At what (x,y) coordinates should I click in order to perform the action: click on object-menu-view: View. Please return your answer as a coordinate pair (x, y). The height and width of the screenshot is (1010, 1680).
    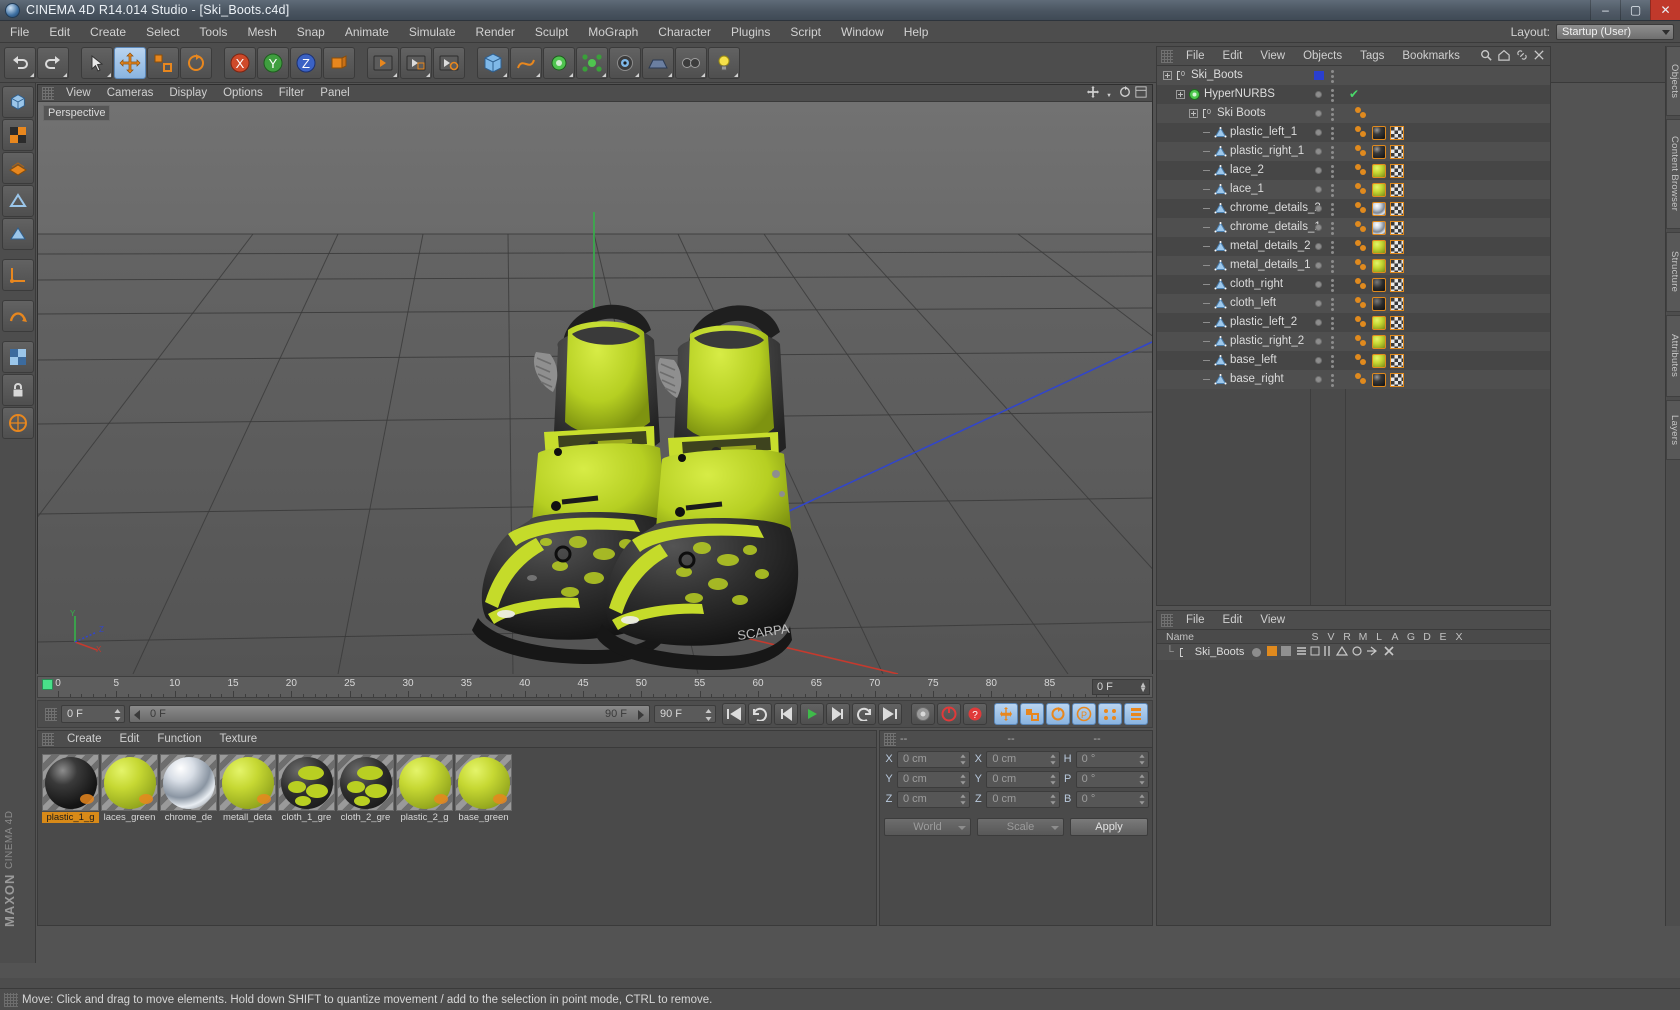
    Looking at the image, I should click on (1272, 56).